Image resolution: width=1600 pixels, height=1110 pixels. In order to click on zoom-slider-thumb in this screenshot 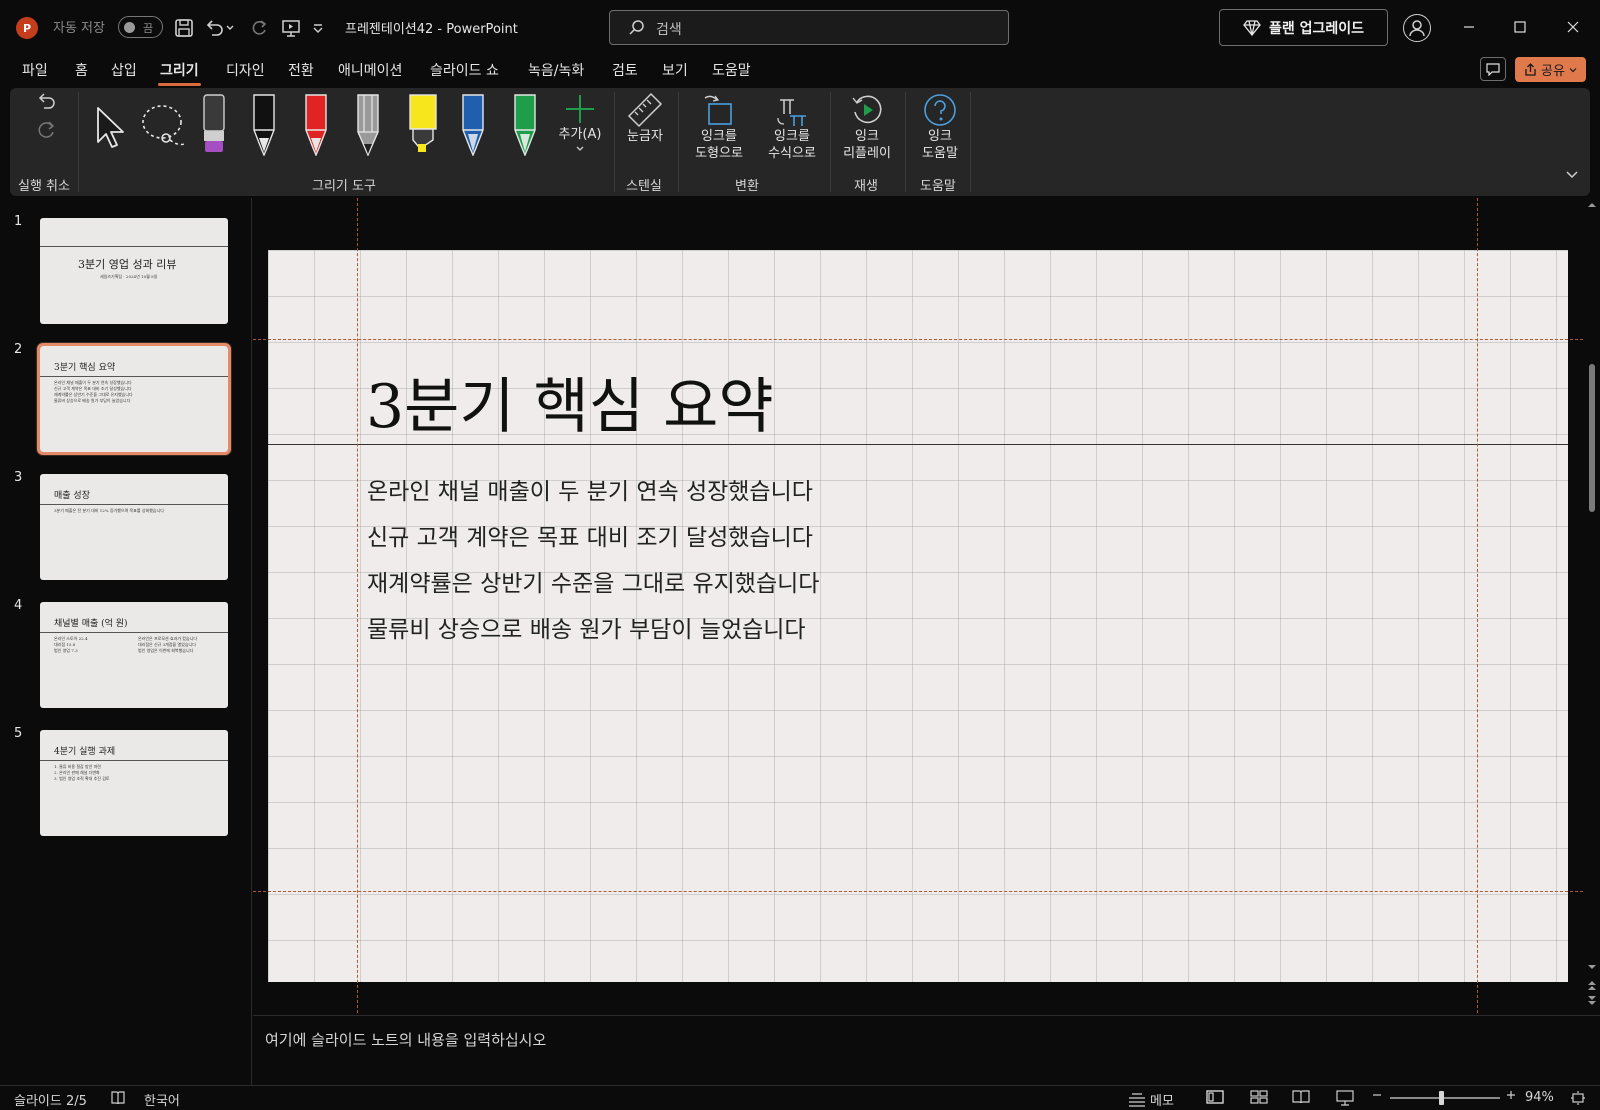, I will do `click(1442, 1098)`.